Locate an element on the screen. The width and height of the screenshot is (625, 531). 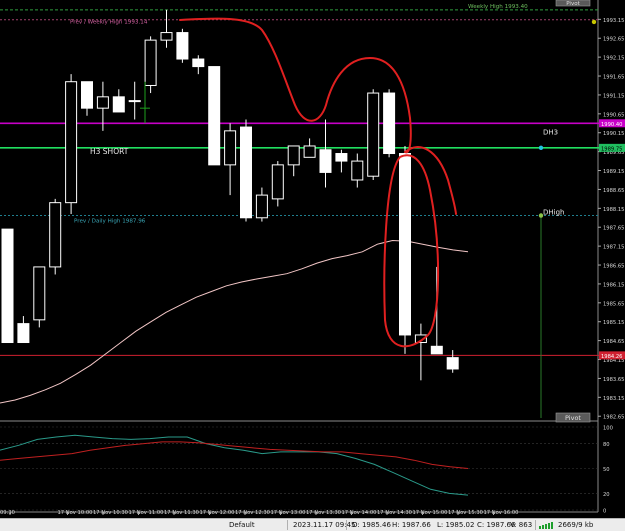
support-price-box: 1984.26 is located at coordinates (611, 357).